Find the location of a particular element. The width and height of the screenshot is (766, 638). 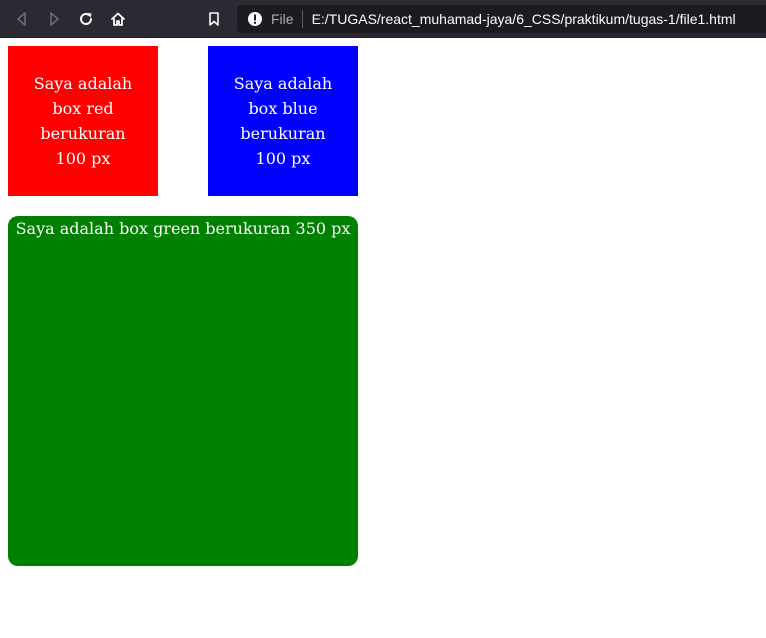

box-red-text: Saya adalah box red berukuran 100 px is located at coordinates (83, 121).